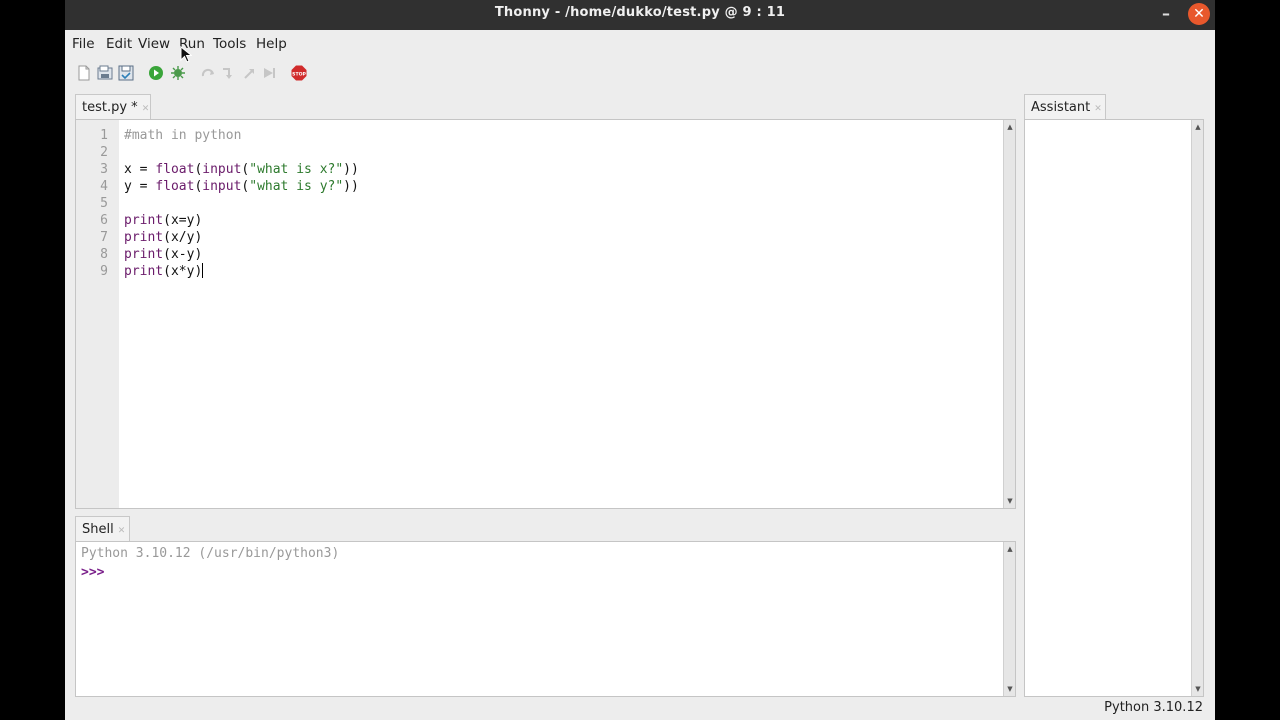 Image resolution: width=1280 pixels, height=720 pixels. What do you see at coordinates (1009, 619) in the screenshot?
I see `shell-scrollbar: ▲ ▼` at bounding box center [1009, 619].